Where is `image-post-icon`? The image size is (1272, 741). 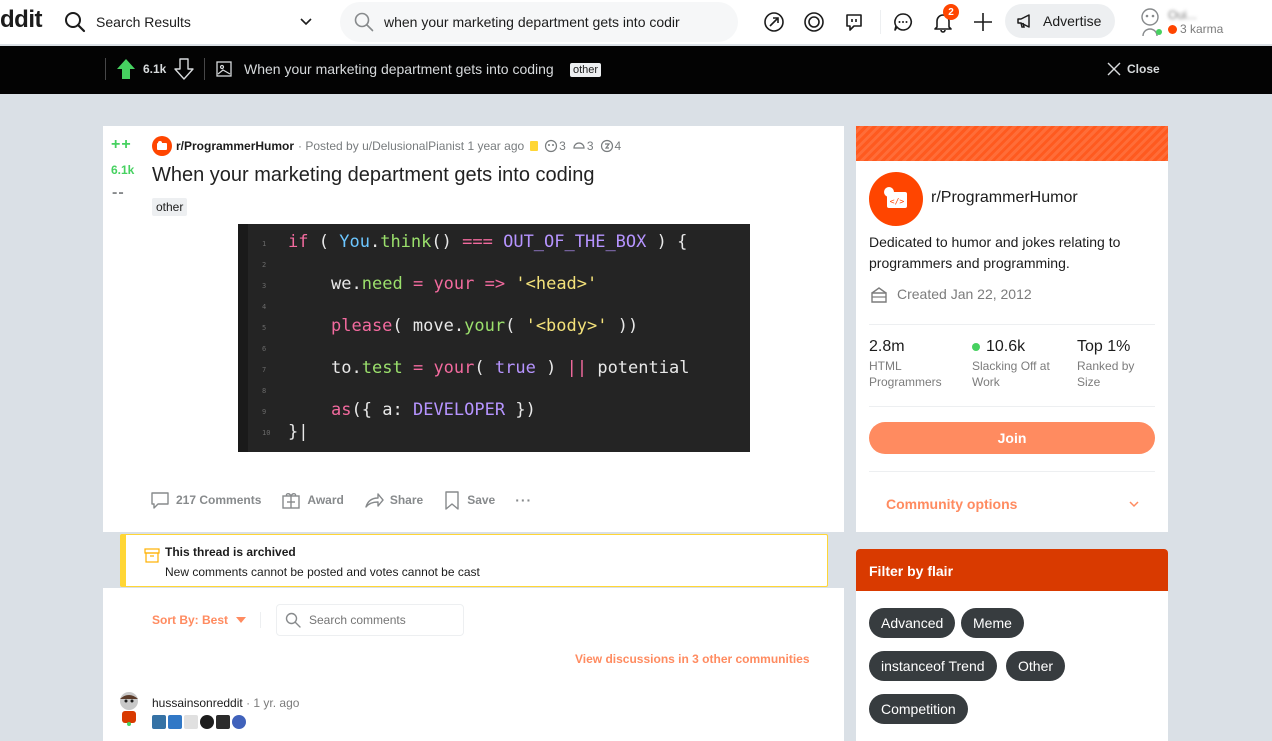
image-post-icon is located at coordinates (224, 69).